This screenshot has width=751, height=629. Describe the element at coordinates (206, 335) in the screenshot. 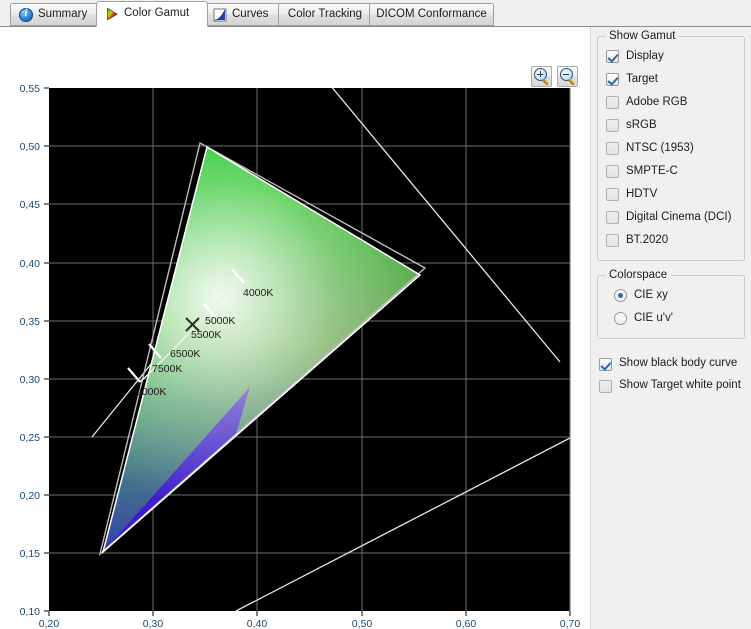

I see `bb-label-5500k: 5500K` at that location.